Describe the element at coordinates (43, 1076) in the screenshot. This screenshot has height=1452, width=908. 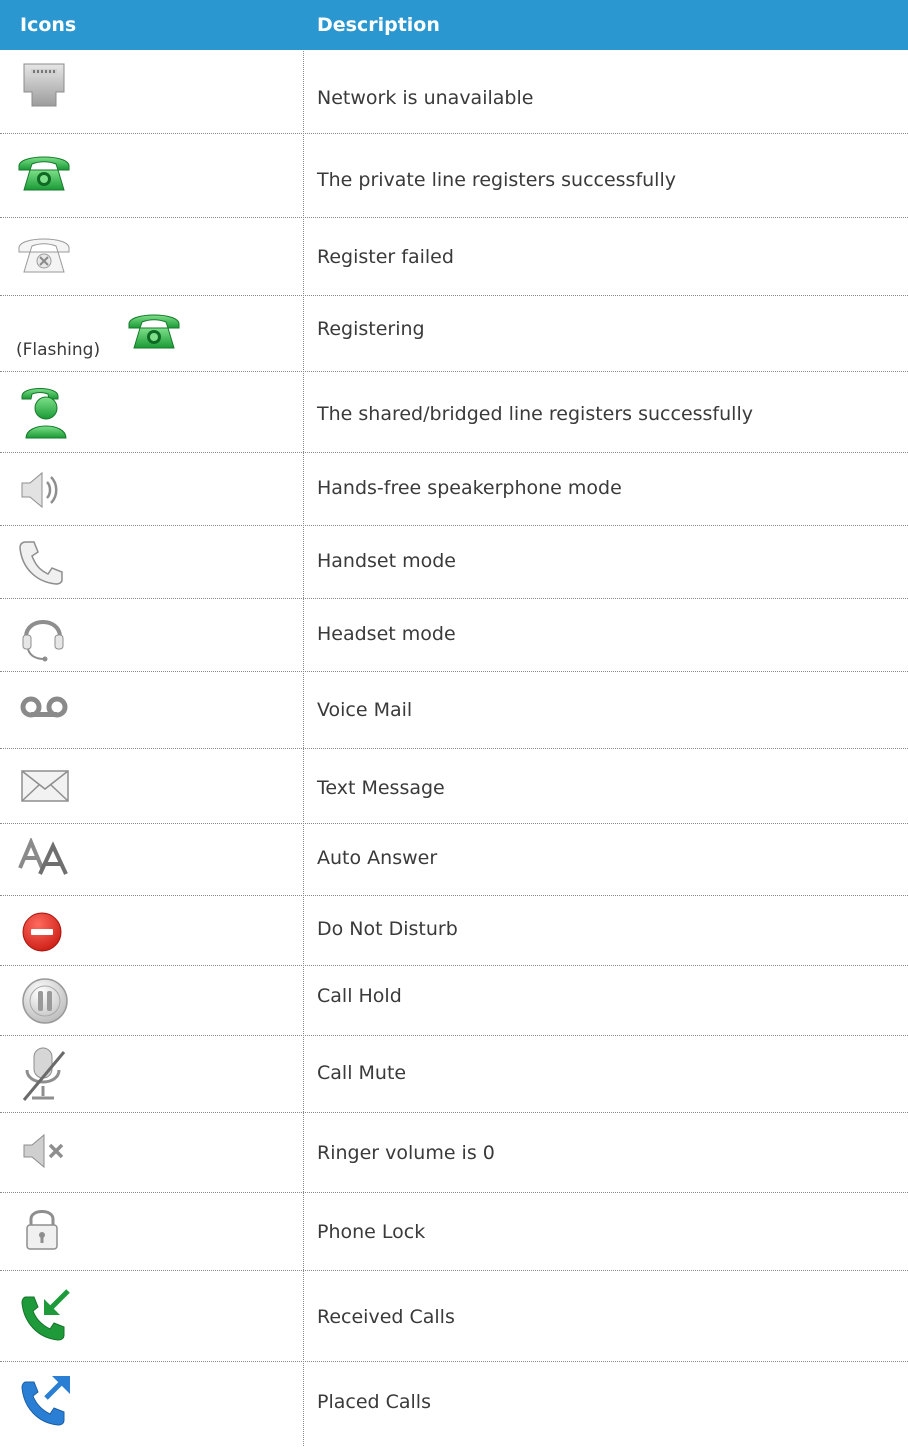
I see `muted-mic-icon` at that location.